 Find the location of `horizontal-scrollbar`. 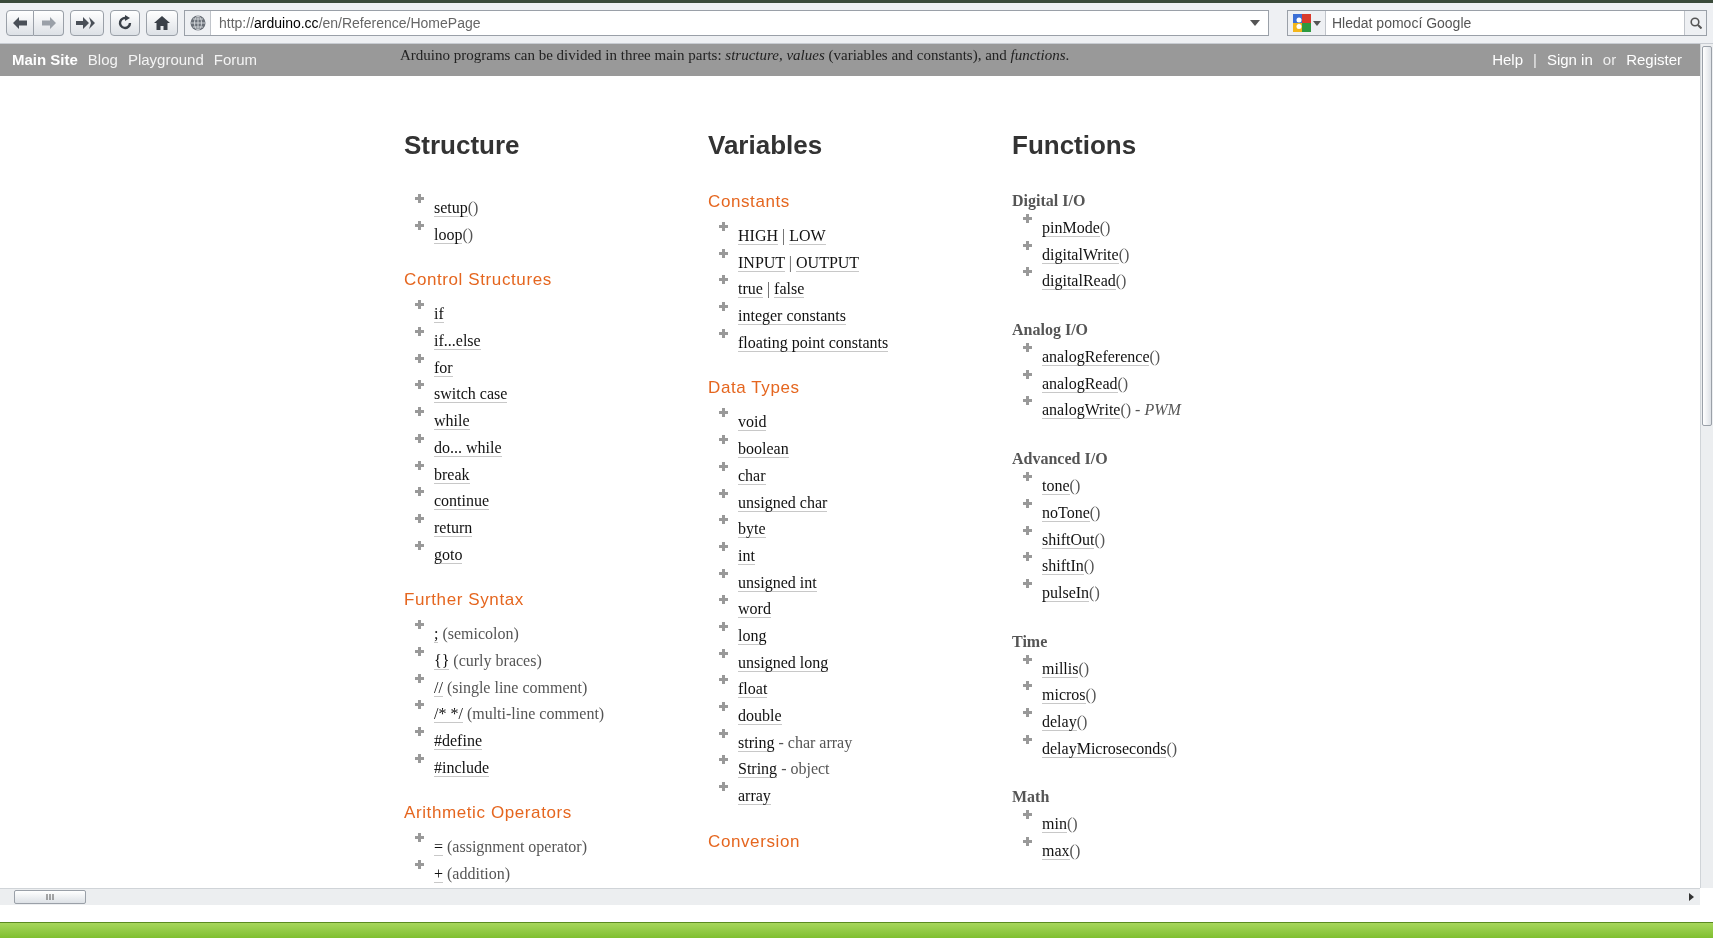

horizontal-scrollbar is located at coordinates (850, 896).